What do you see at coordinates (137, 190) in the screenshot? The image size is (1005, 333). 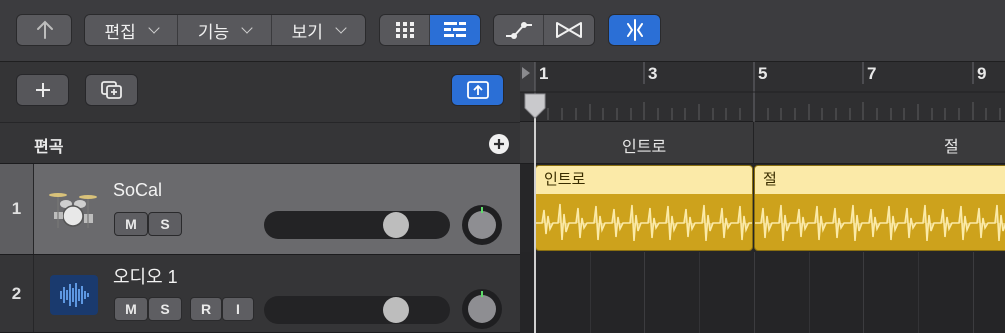 I see `track-name: SoCal` at bounding box center [137, 190].